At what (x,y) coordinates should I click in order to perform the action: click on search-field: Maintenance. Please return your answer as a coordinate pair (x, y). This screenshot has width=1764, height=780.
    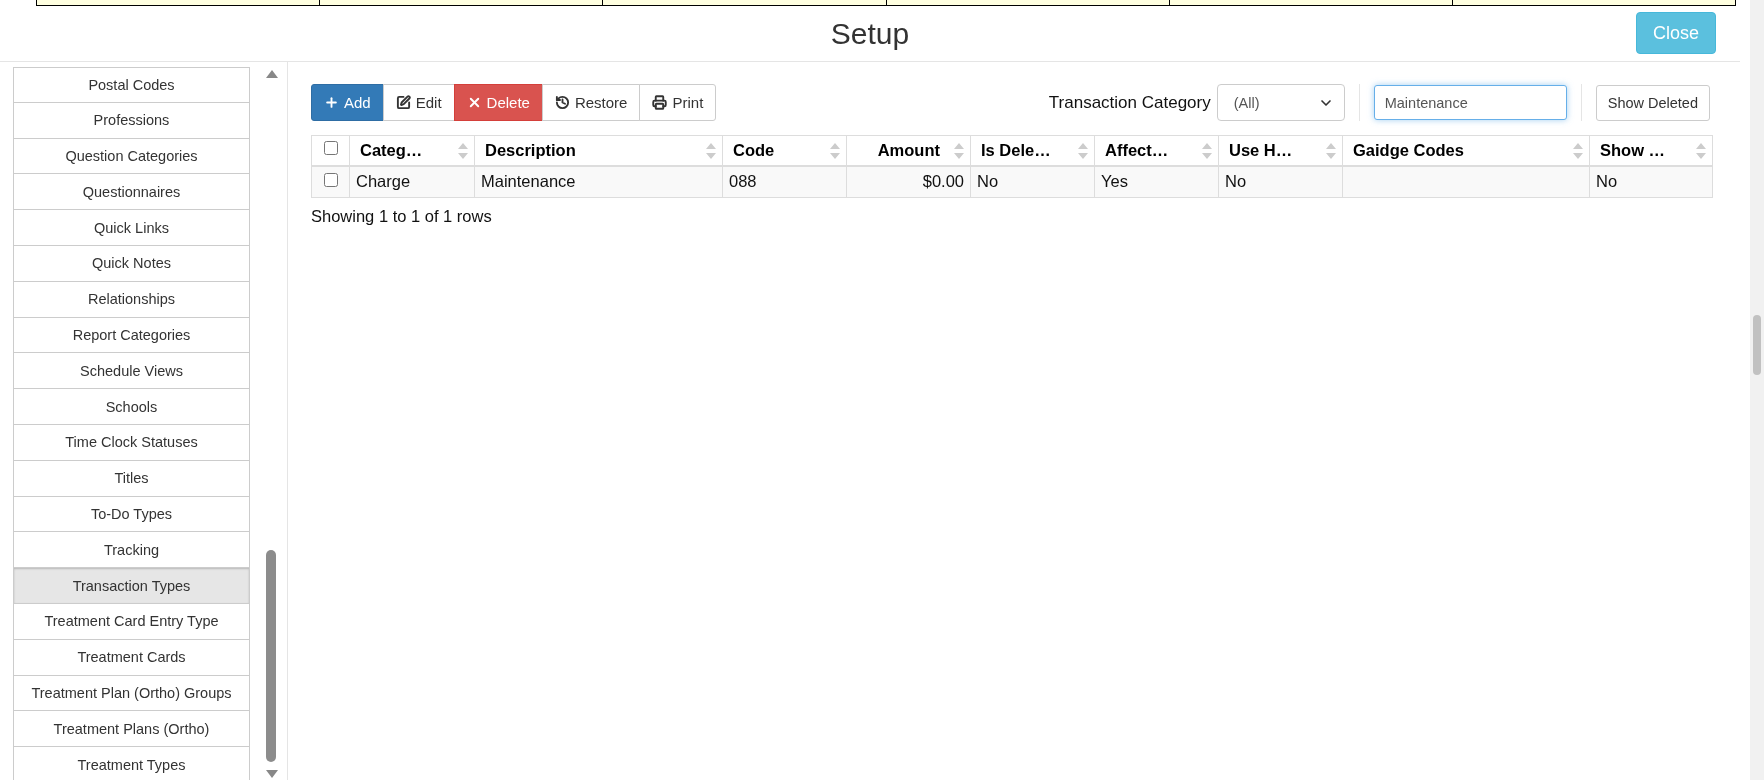
    Looking at the image, I should click on (1470, 102).